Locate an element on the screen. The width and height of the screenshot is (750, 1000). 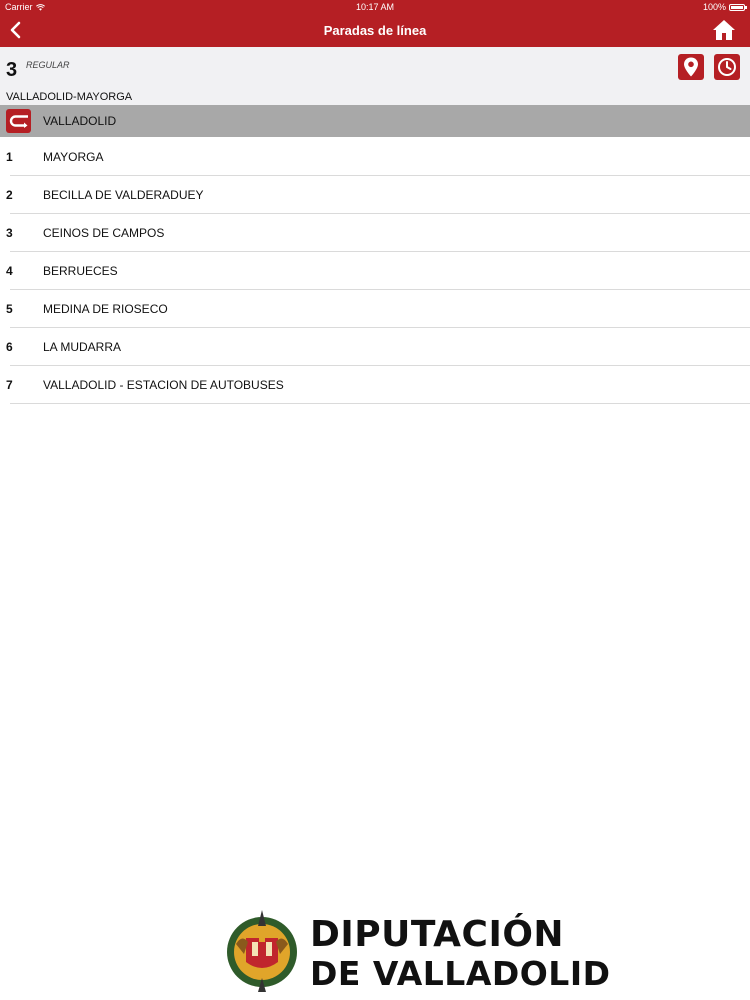
line-route: VALLADOLID-MAYORGA is located at coordinates (69, 97).